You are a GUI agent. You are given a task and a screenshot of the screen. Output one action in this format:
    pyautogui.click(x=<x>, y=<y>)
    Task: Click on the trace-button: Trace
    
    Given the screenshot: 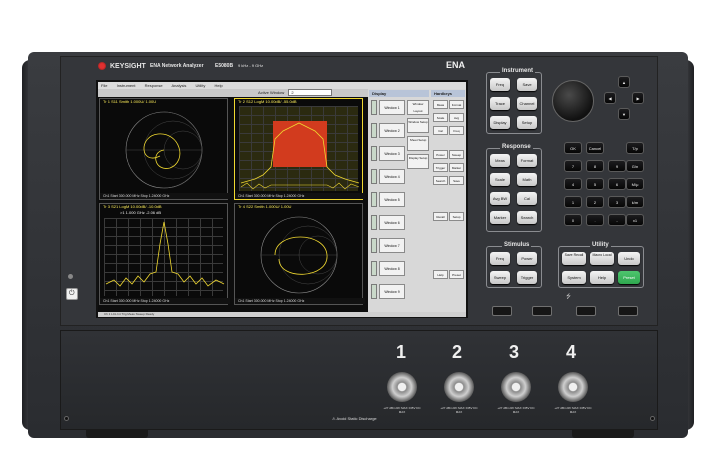 What is the action you would take?
    pyautogui.click(x=500, y=103)
    